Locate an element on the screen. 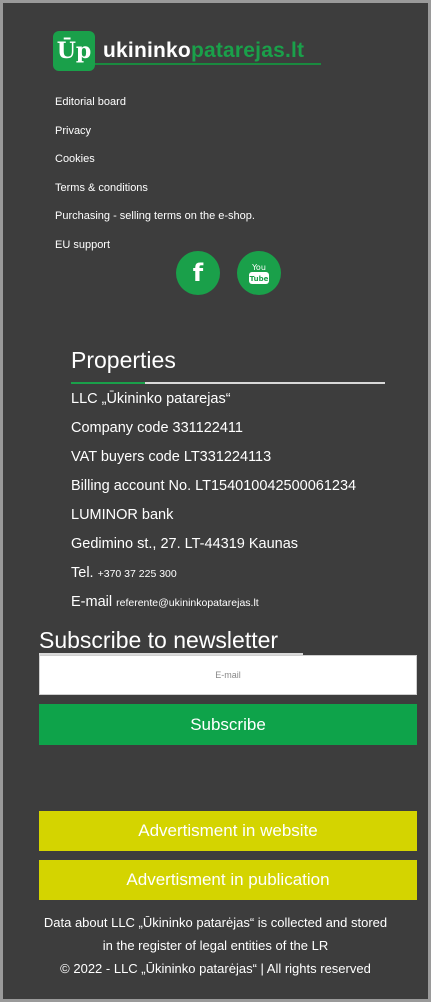 This screenshot has width=431, height=1002. facebook-icon: f is located at coordinates (198, 273).